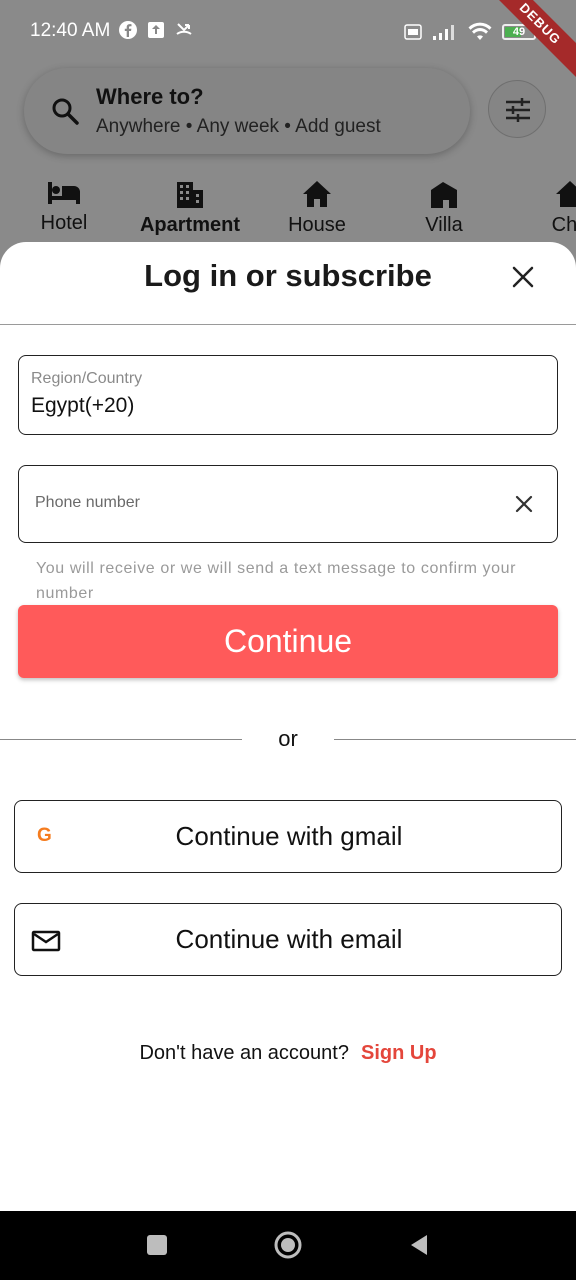 This screenshot has height=1280, width=576. I want to click on upload-icon, so click(156, 30).